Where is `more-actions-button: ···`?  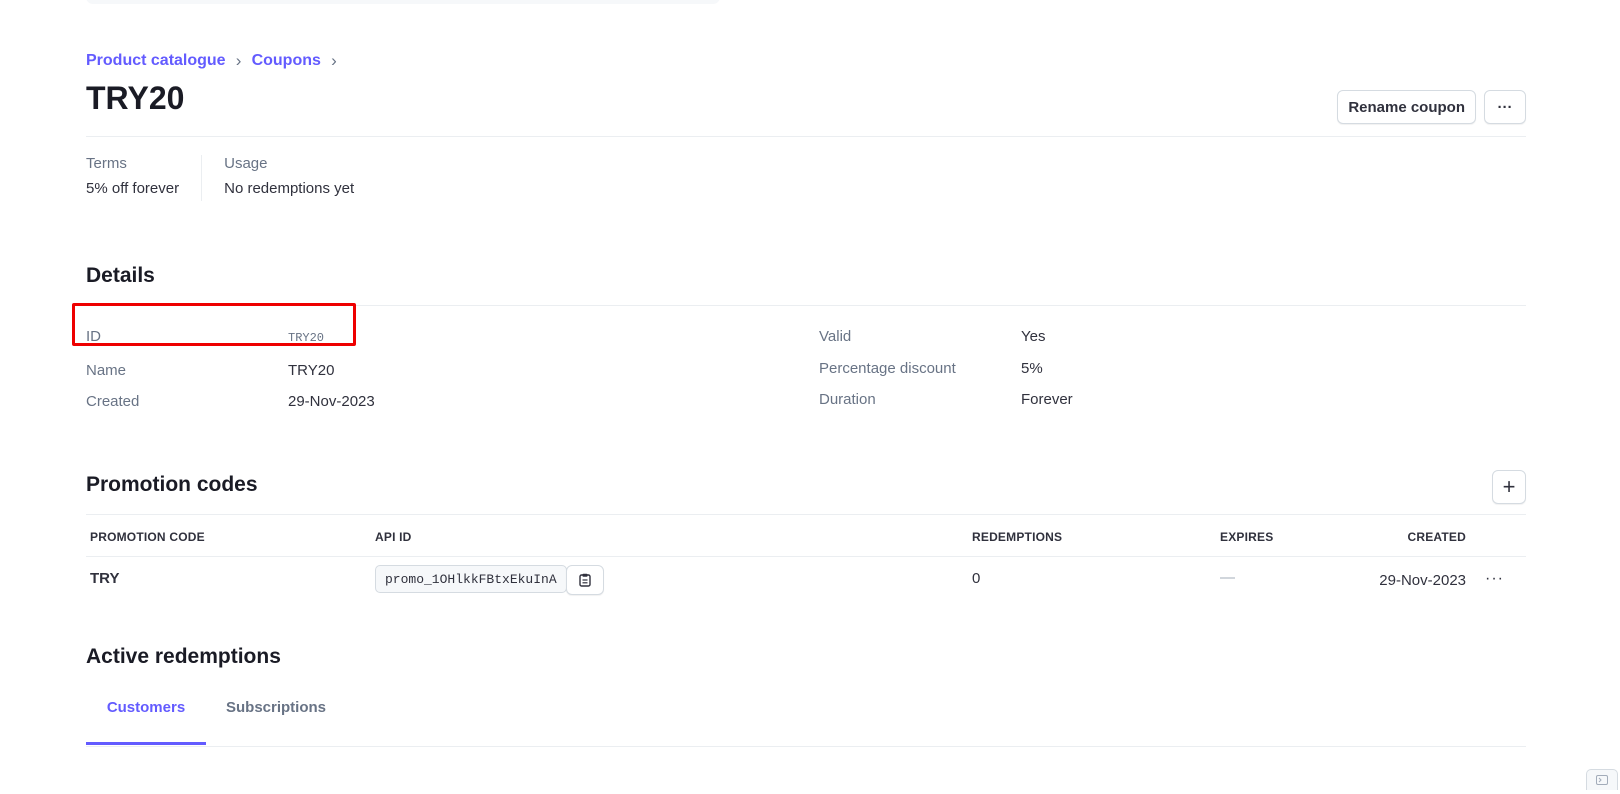 more-actions-button: ··· is located at coordinates (1505, 107).